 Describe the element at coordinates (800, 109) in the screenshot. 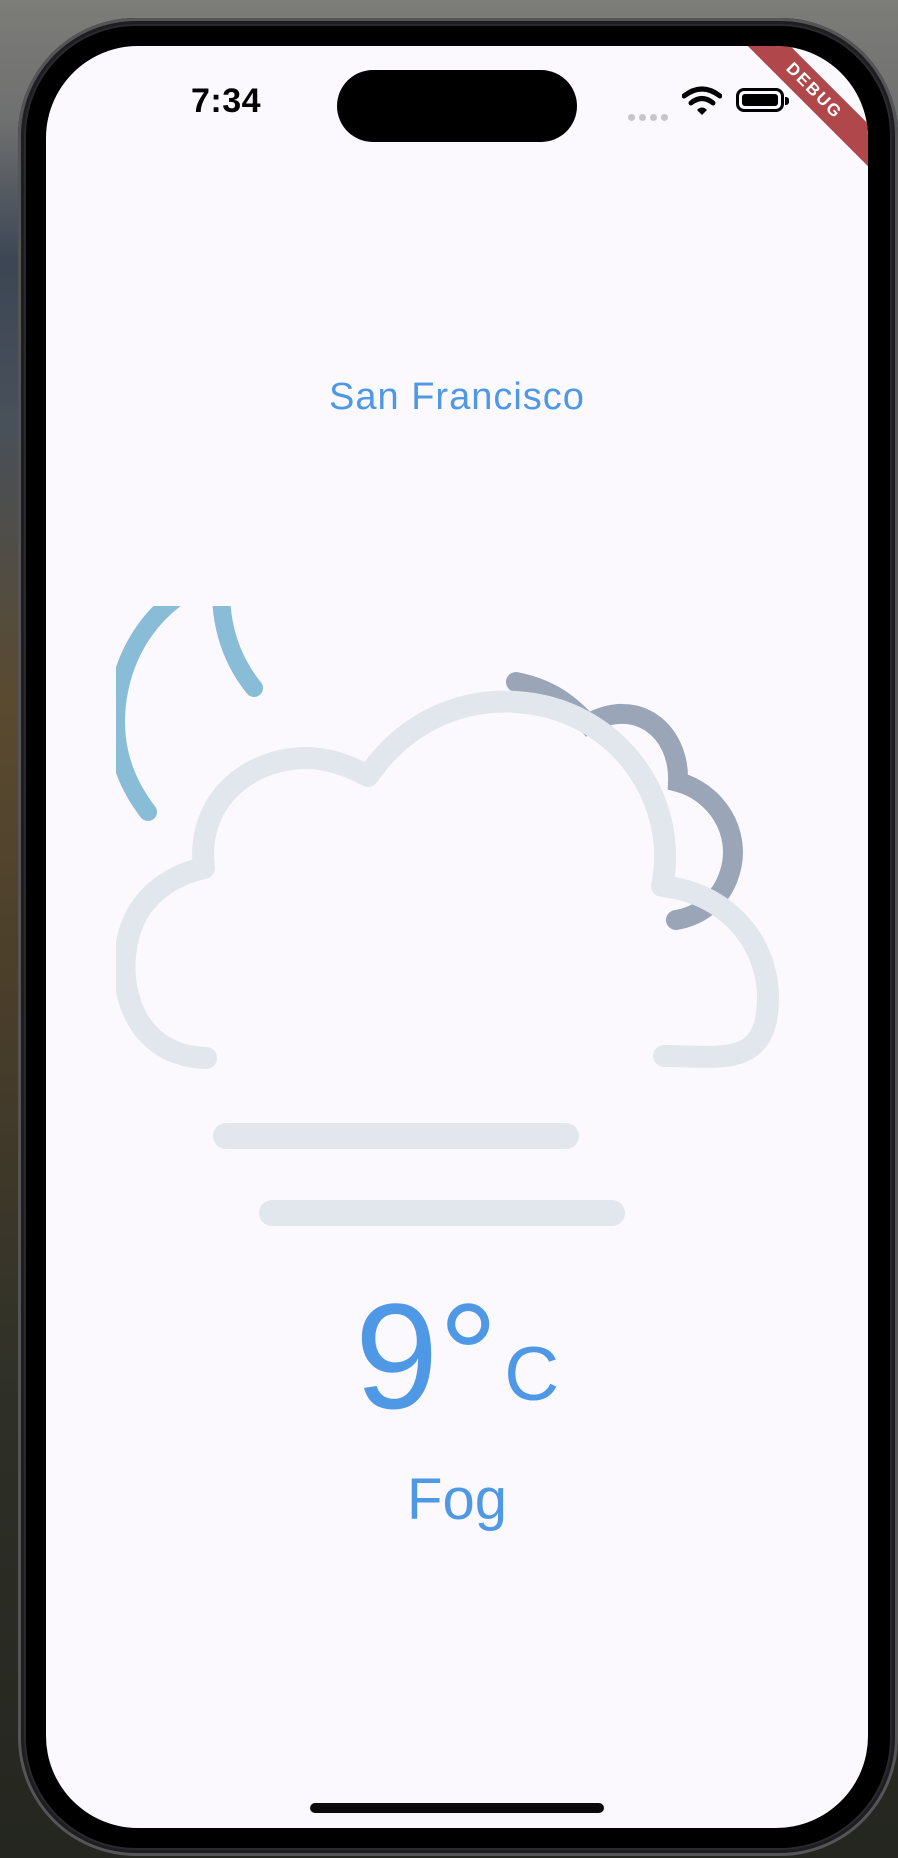

I see `debug-banner-label: DEBUG` at that location.